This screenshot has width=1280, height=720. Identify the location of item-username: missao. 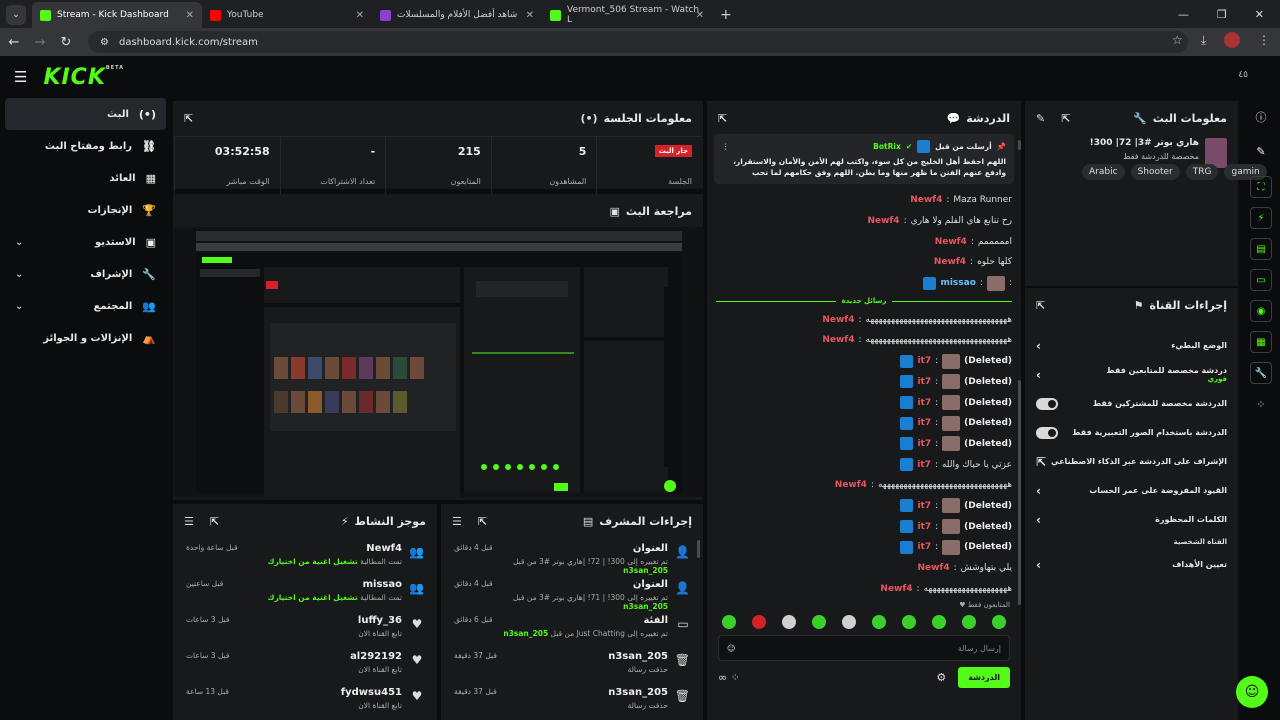
(316, 584).